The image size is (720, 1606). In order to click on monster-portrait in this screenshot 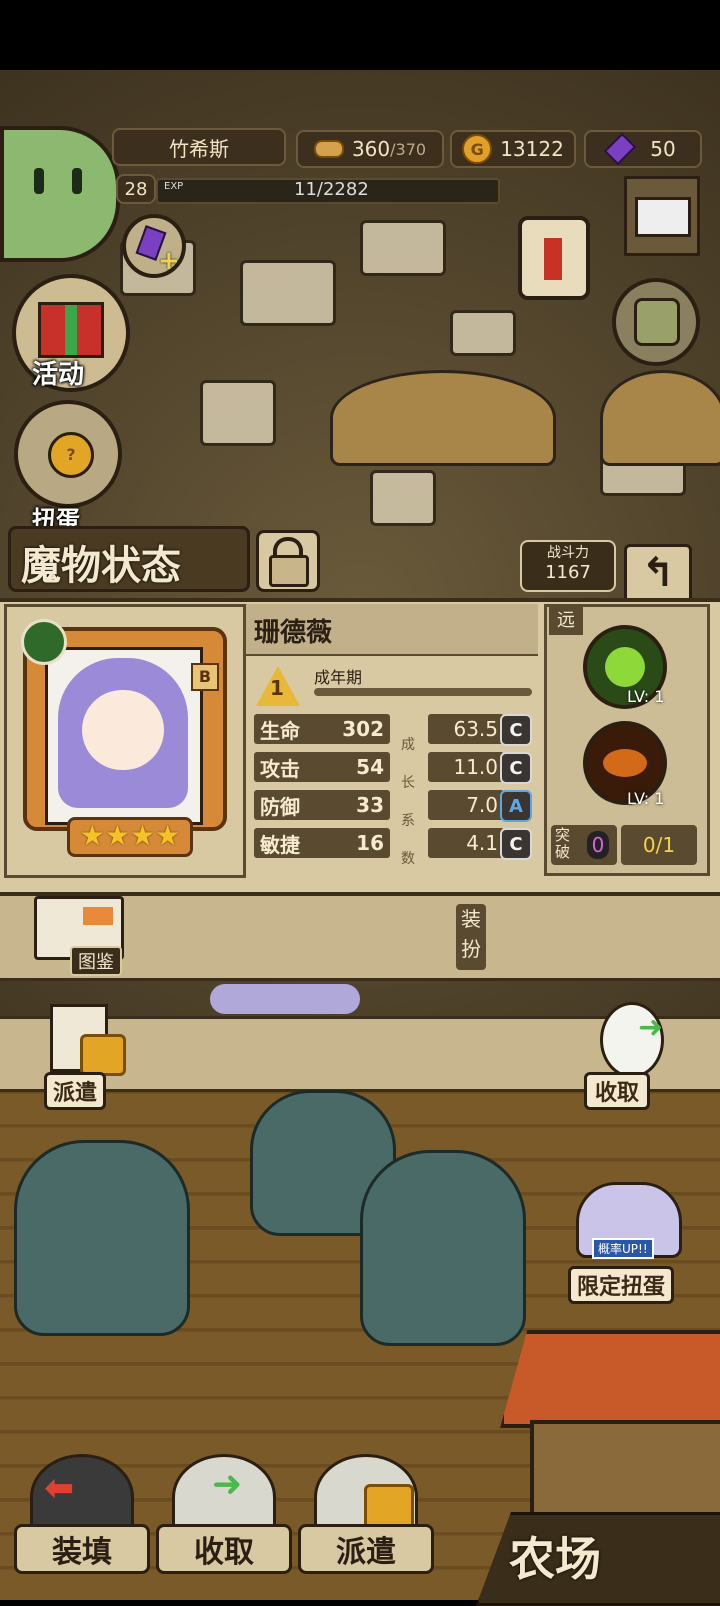, I will do `click(124, 736)`.